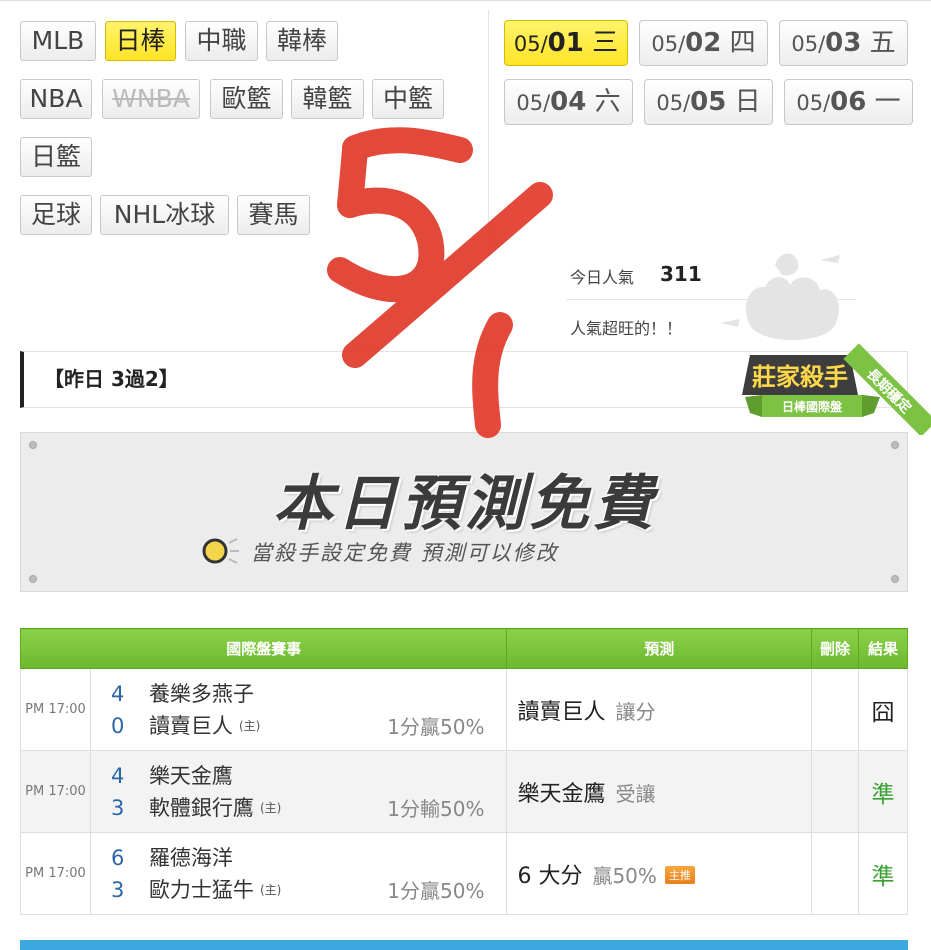  I want to click on home-score: 3, so click(117, 889).